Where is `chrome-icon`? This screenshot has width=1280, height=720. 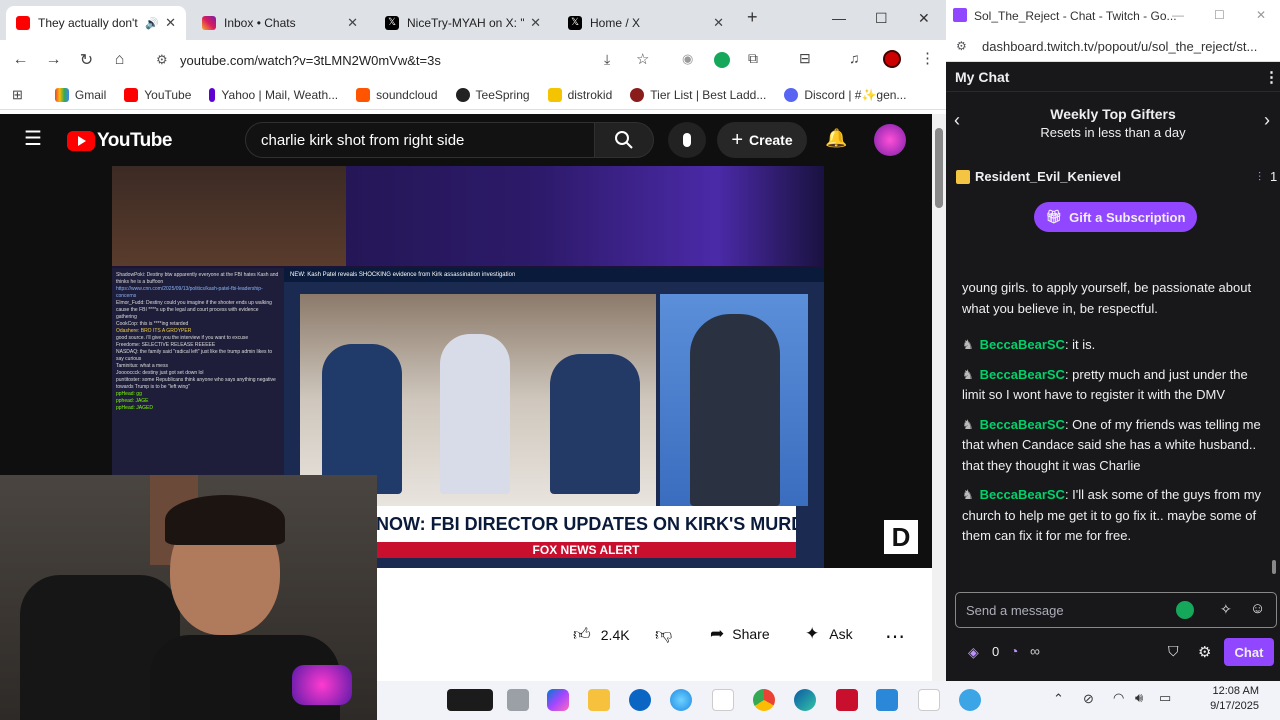
chrome-icon is located at coordinates (764, 700).